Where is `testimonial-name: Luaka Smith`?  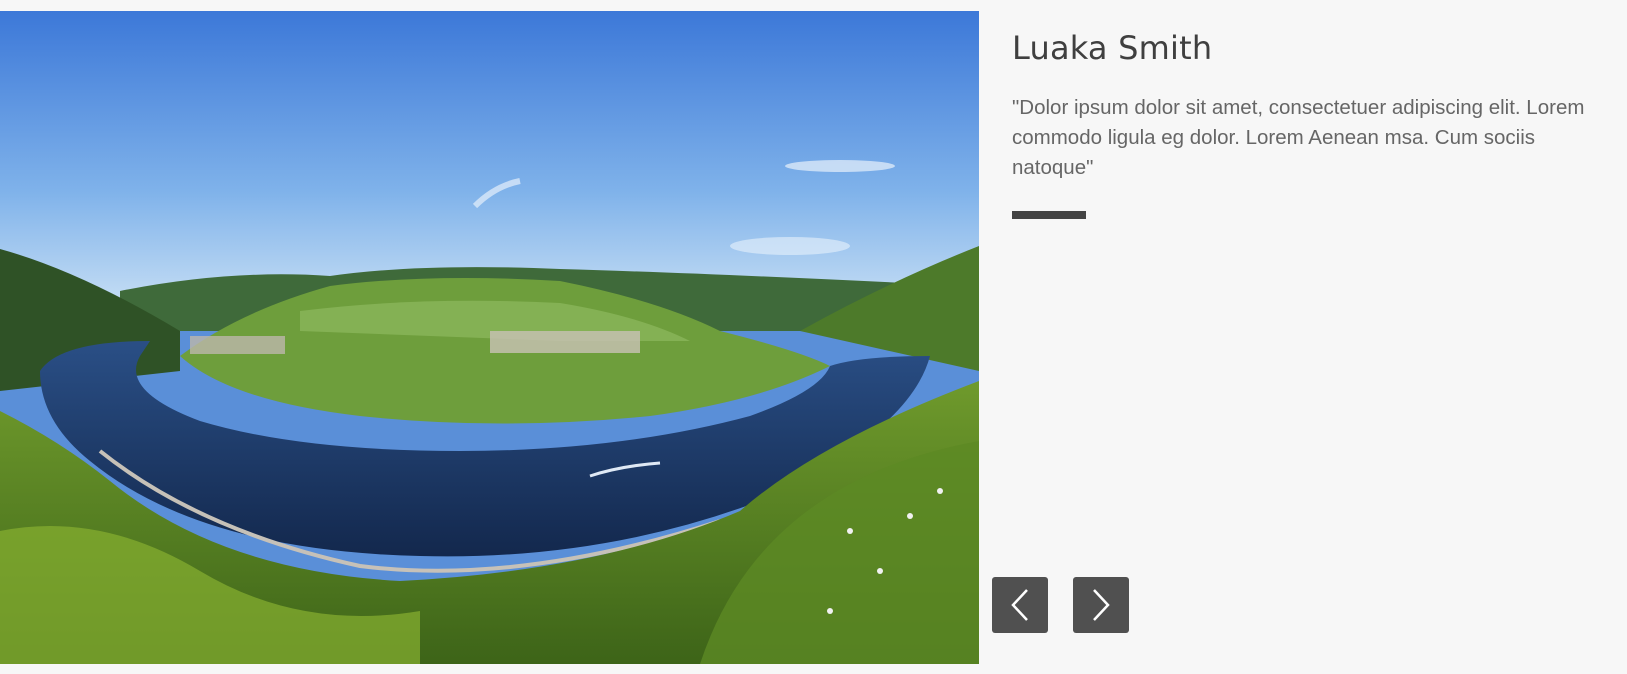
testimonial-name: Luaka Smith is located at coordinates (1112, 48).